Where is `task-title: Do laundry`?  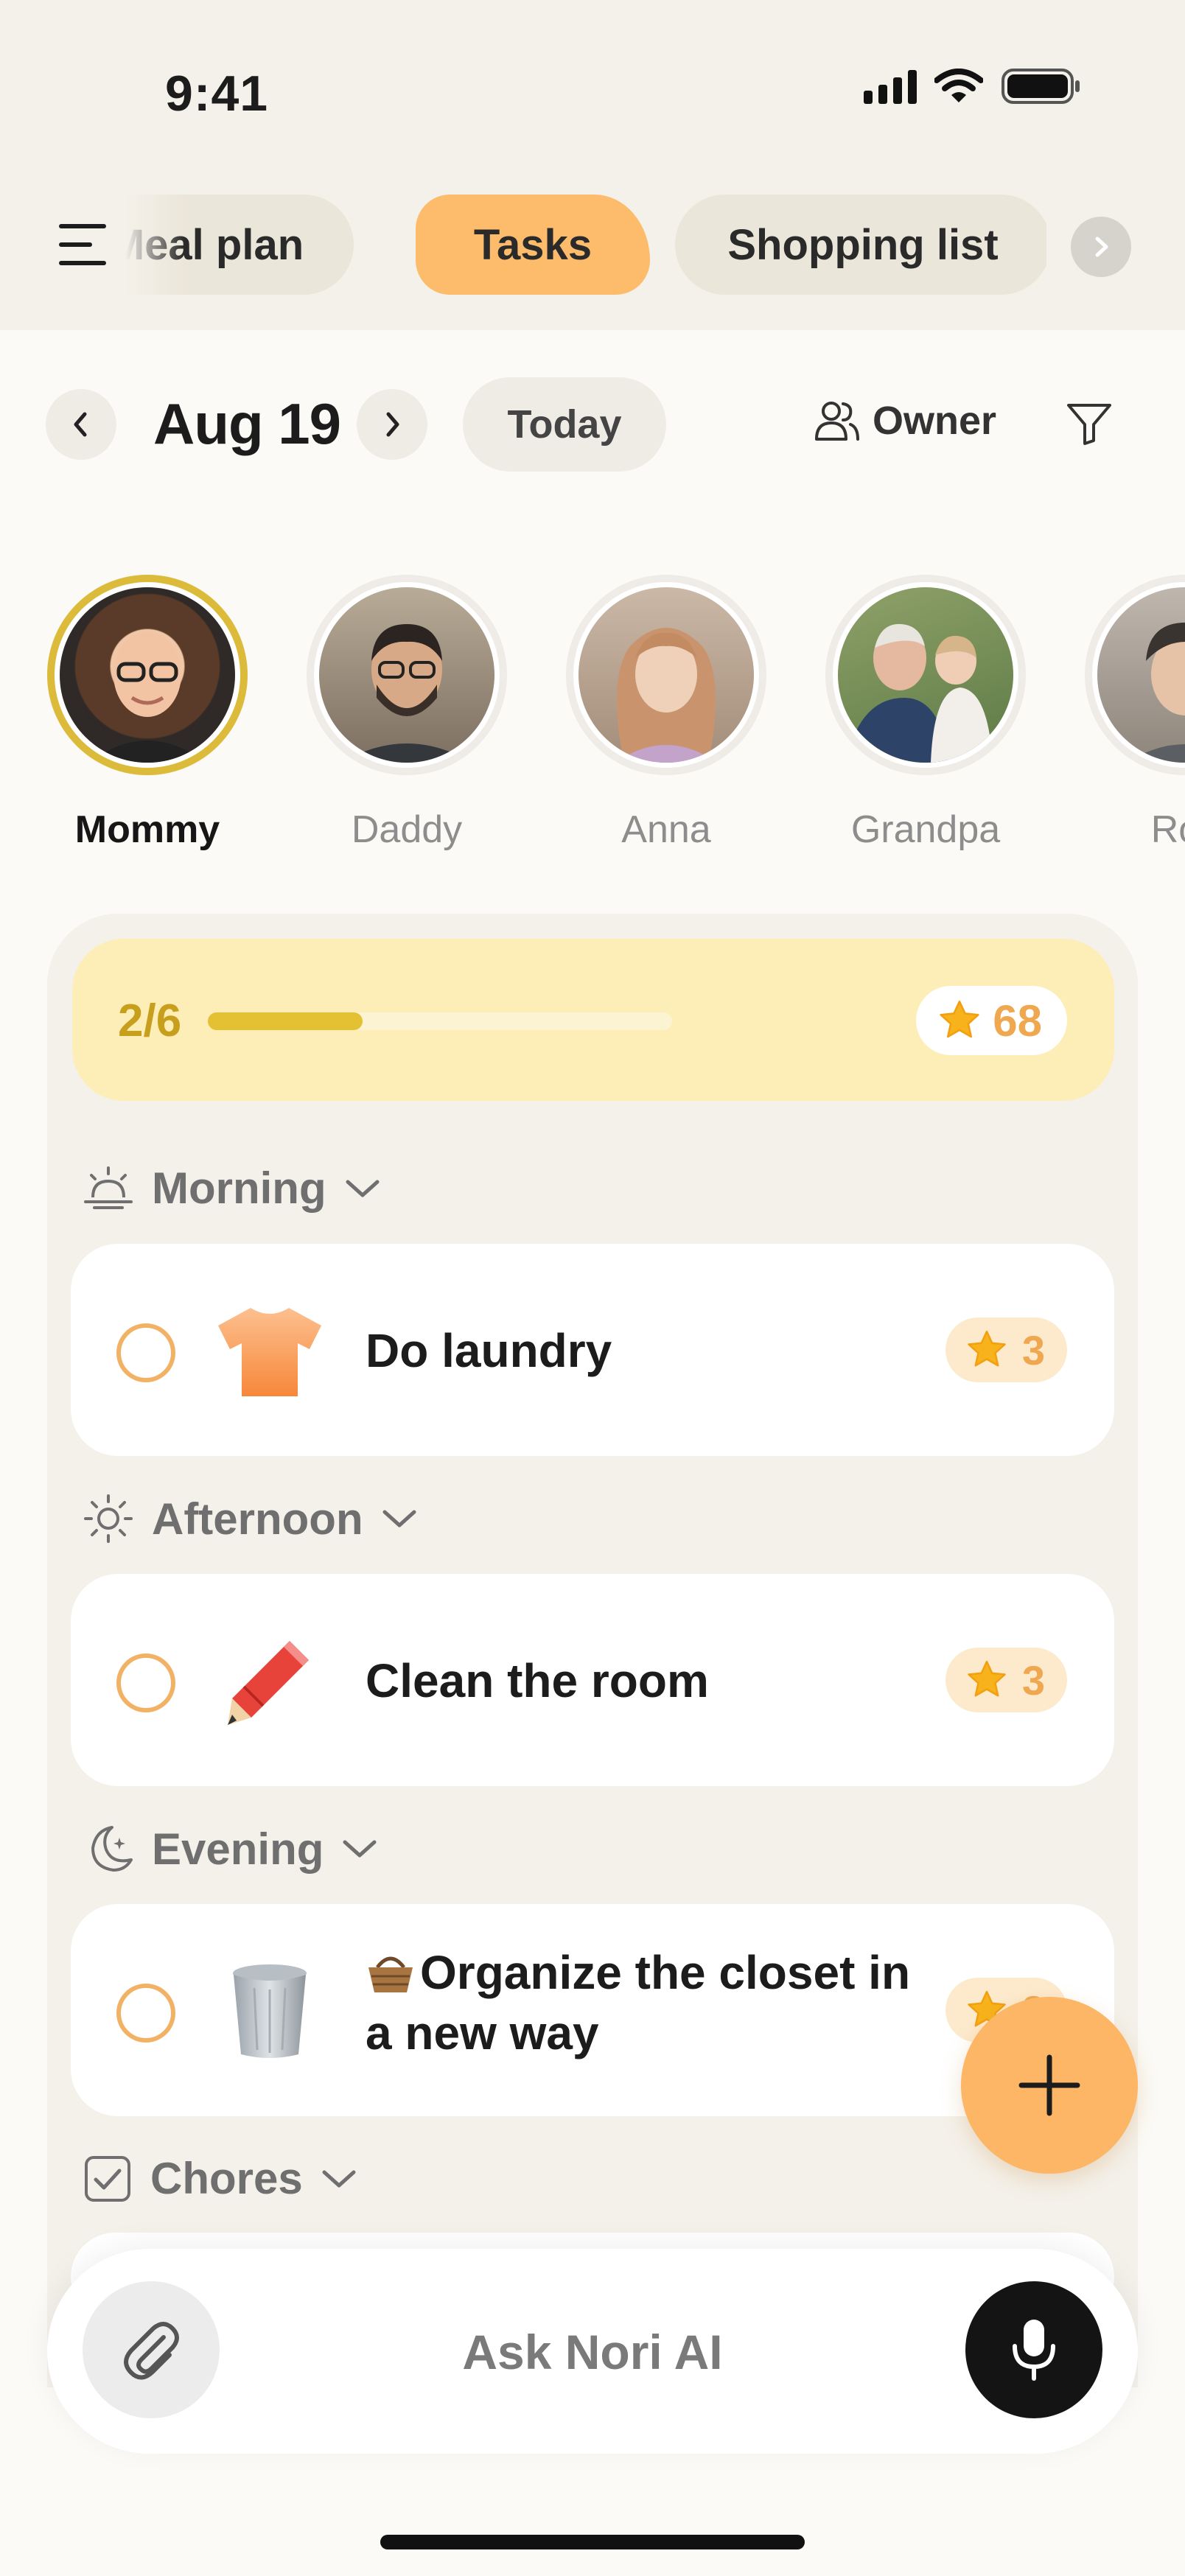 task-title: Do laundry is located at coordinates (489, 1350).